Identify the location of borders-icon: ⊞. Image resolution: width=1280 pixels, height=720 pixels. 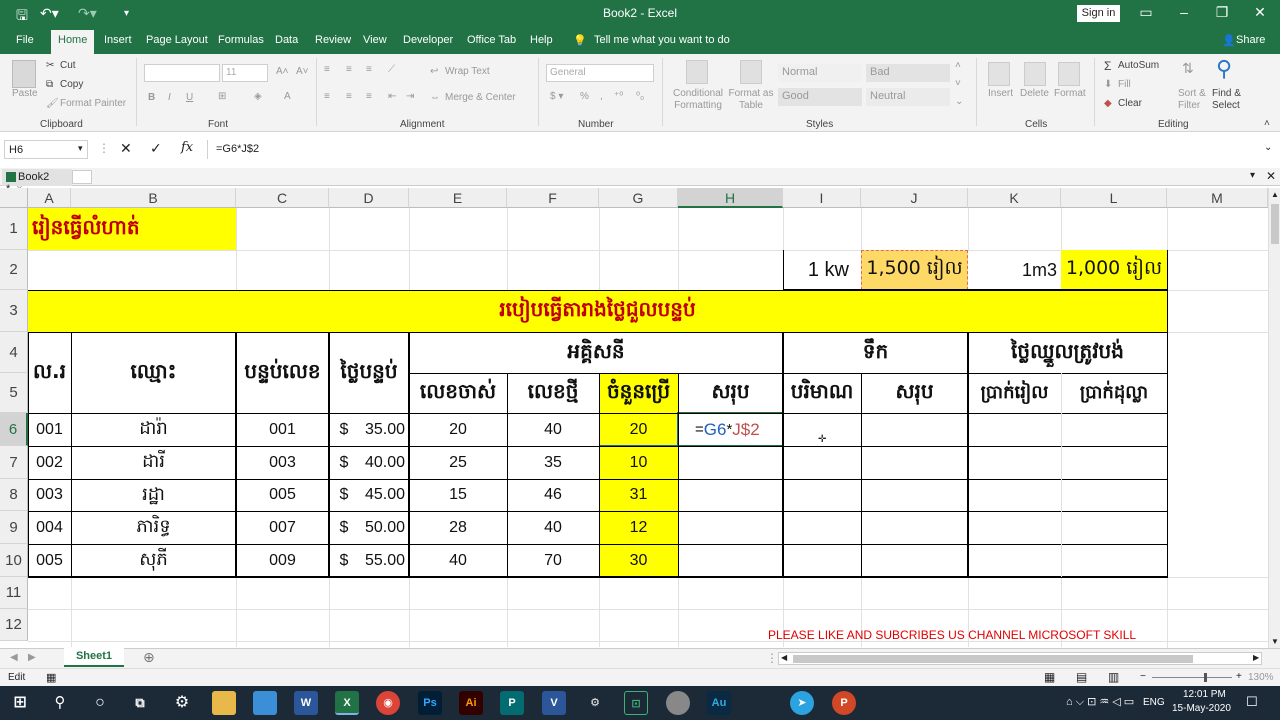
(222, 96).